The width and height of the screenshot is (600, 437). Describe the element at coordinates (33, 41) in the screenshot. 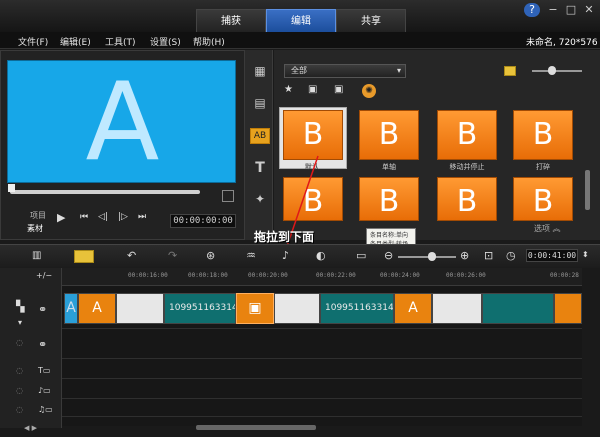

I see `menu-file: 文件(F)` at that location.